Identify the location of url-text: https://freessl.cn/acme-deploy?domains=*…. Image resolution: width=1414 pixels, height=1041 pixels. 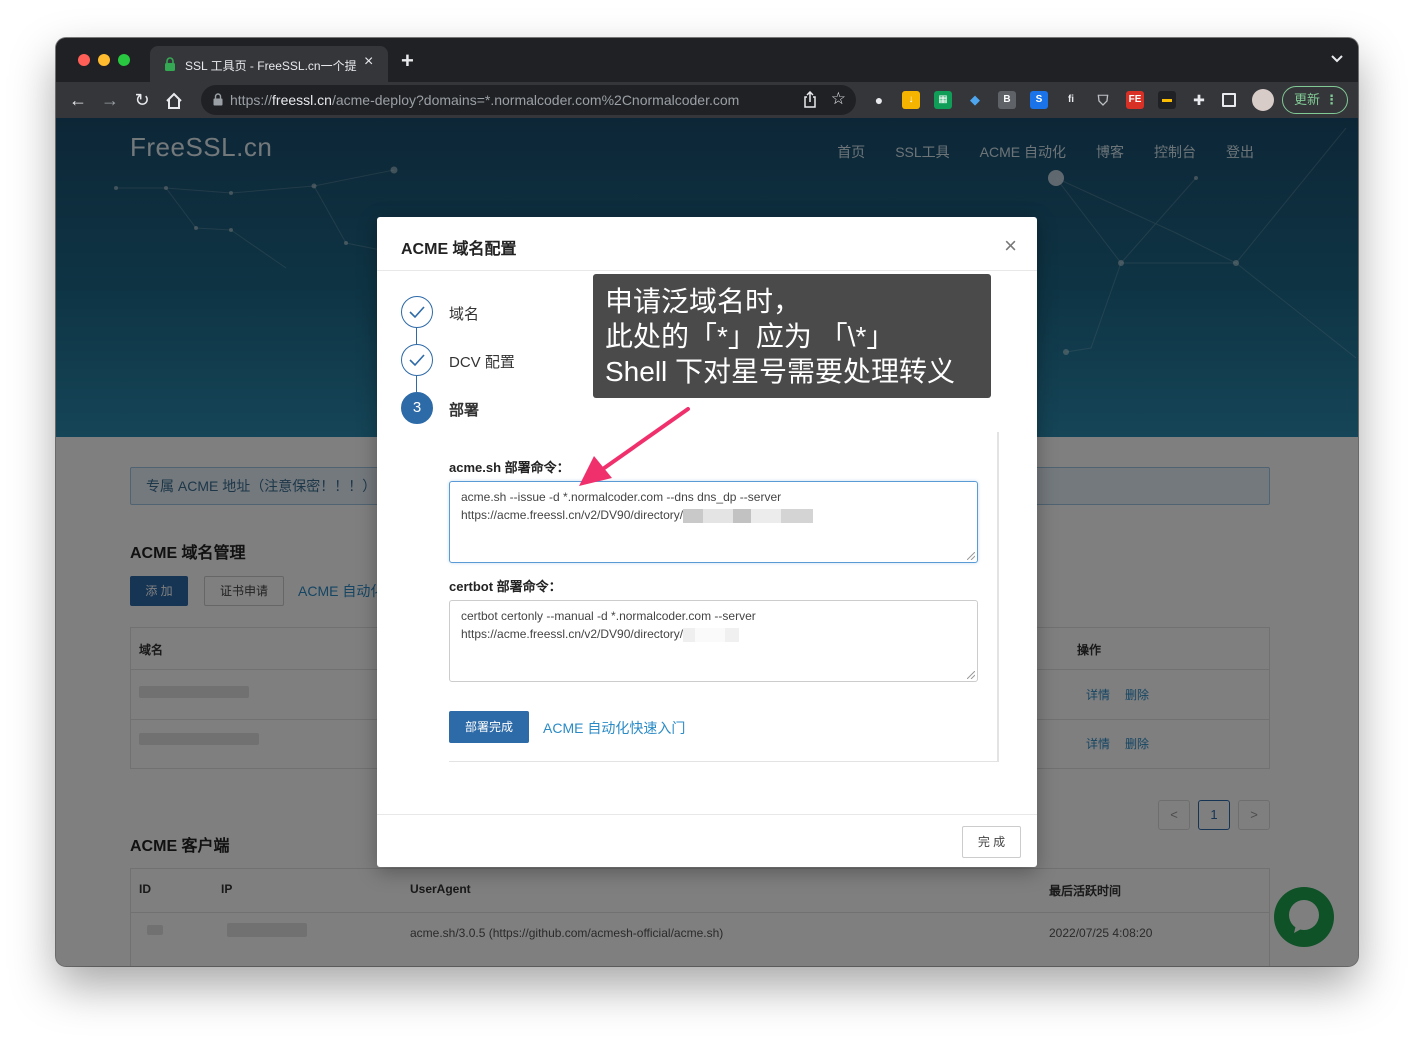
(485, 100).